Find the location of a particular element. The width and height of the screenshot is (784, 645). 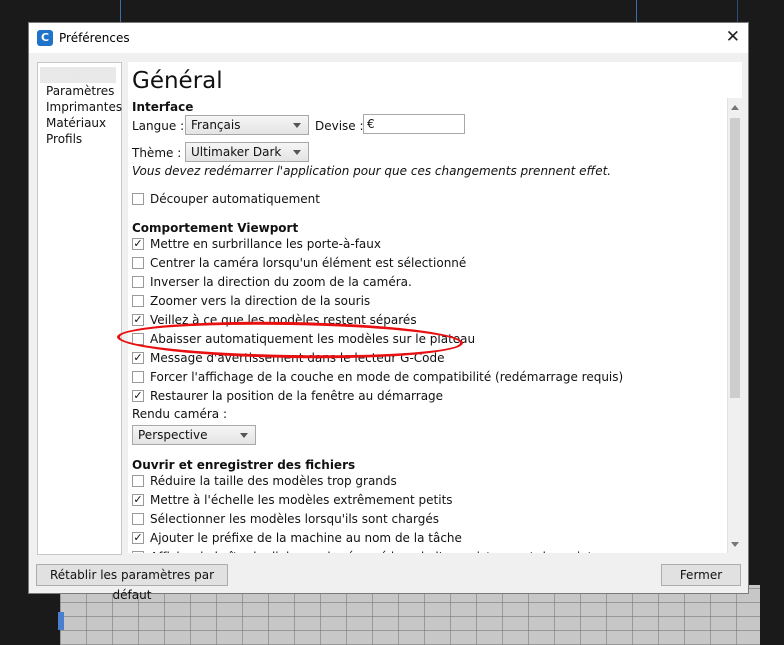

section-files-heading: Ouvrir et enregistrer des fichiers is located at coordinates (244, 465).